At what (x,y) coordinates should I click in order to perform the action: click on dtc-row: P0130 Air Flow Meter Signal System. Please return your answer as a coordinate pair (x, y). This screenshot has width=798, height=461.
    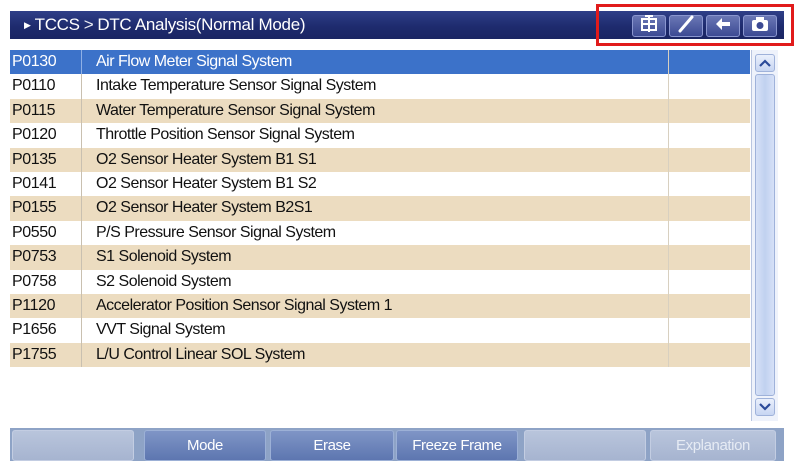
    Looking at the image, I should click on (380, 62).